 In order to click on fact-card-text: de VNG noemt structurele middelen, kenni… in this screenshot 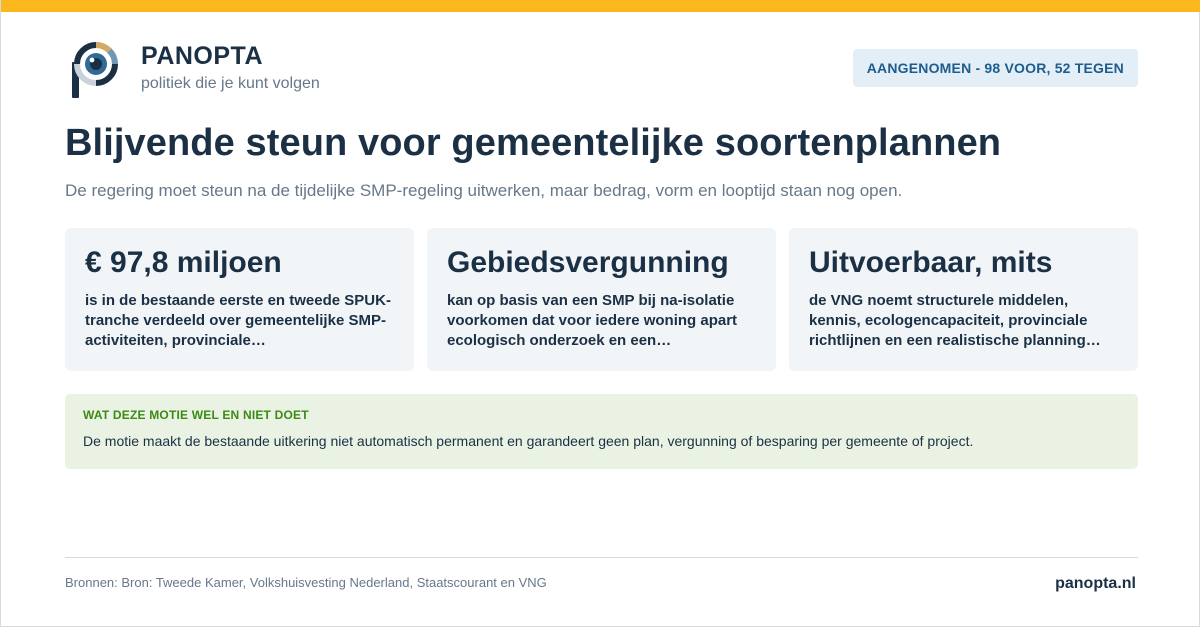, I will do `click(948, 320)`.